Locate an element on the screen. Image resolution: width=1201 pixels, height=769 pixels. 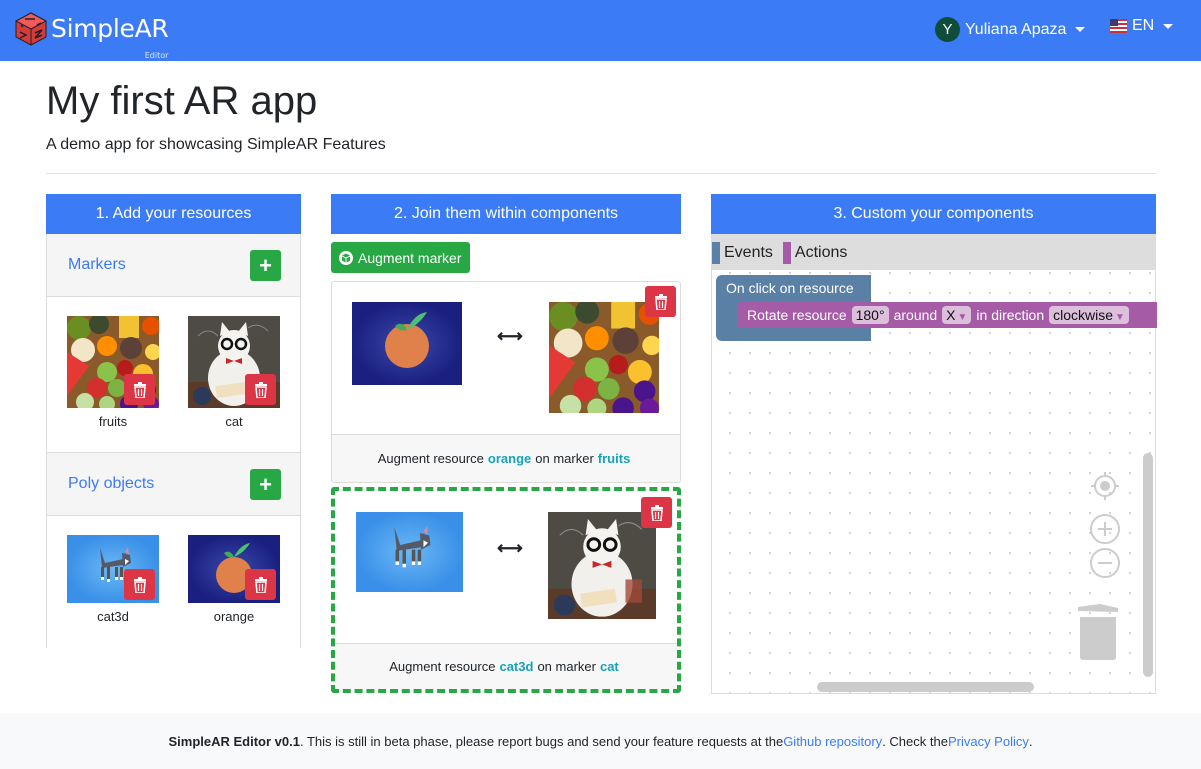
cat3d-thumbnail is located at coordinates (113, 569).